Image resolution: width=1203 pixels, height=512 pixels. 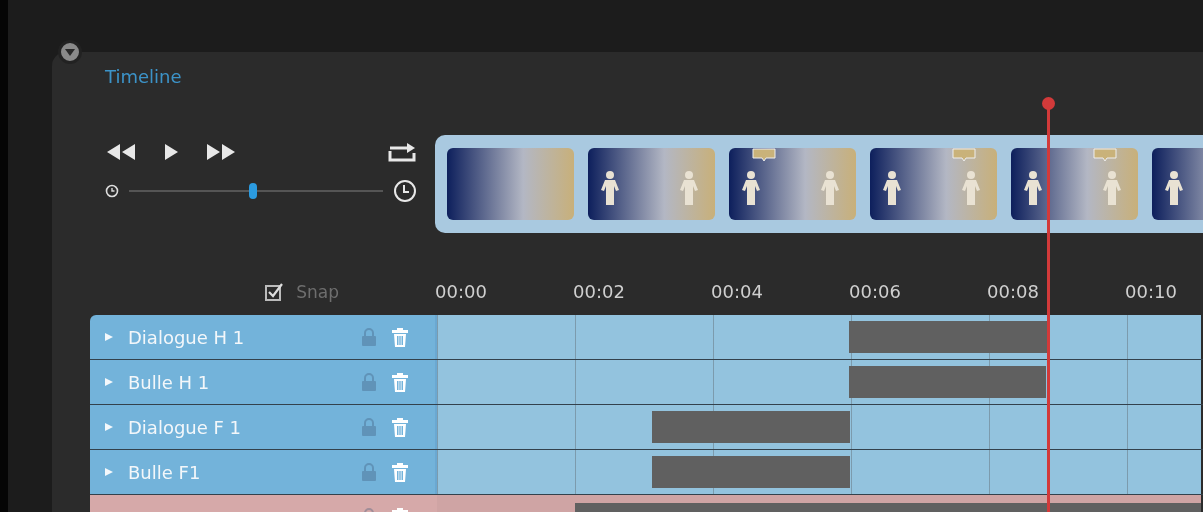 I want to click on panel-title: Timeline, so click(x=143, y=77).